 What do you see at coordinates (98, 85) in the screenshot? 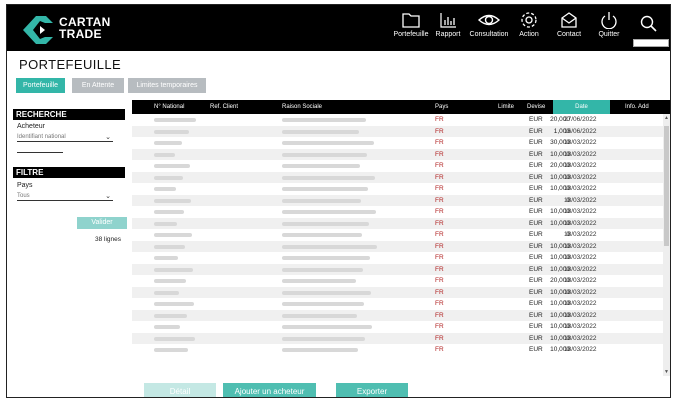
I see `tab-en-attente: En Attente` at bounding box center [98, 85].